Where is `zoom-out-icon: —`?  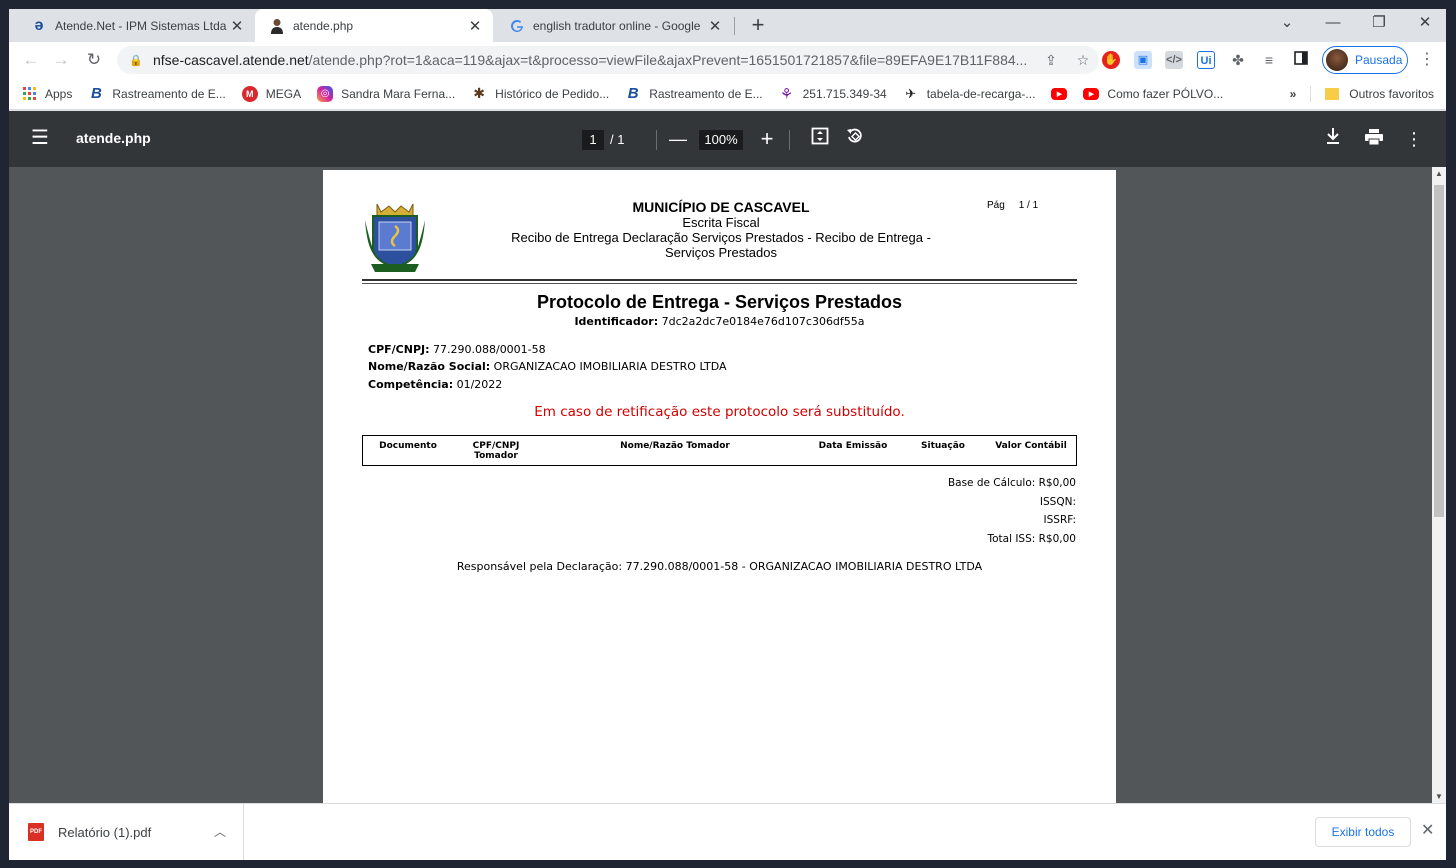 zoom-out-icon: — is located at coordinates (678, 139).